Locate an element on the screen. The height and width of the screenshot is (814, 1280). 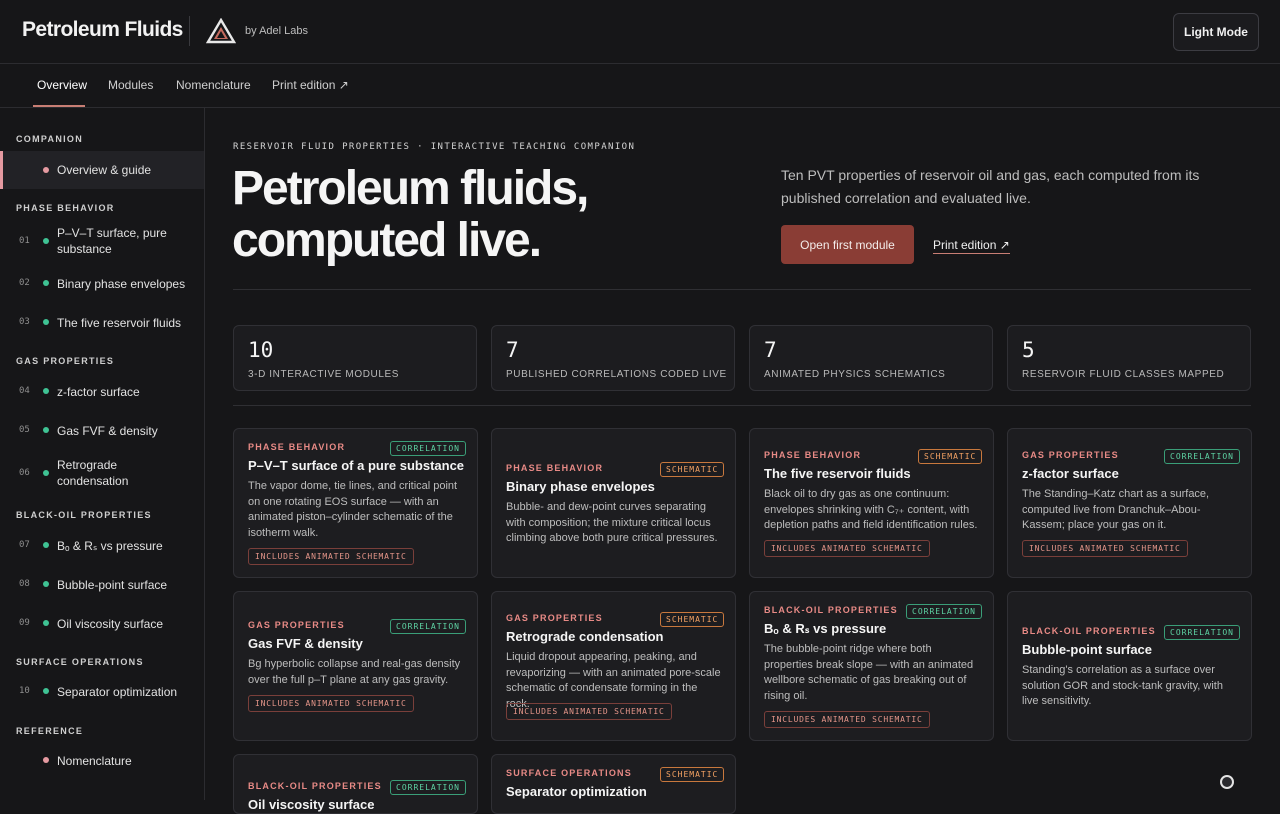
sidebar-item-09: 09 Oil viscosity surface is located at coordinates (102, 625).